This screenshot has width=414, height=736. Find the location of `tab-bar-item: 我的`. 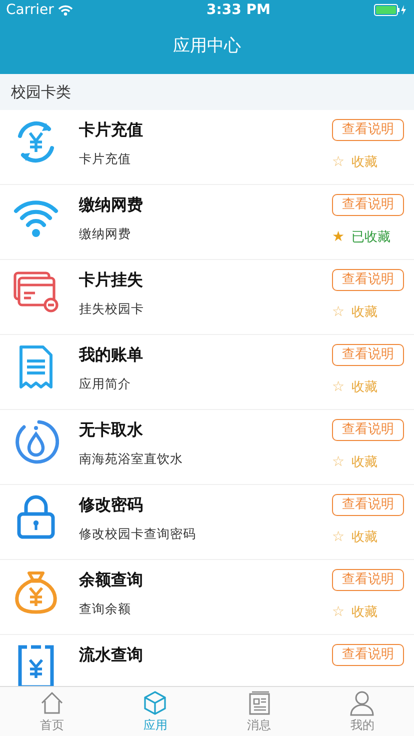

tab-bar-item: 我的 is located at coordinates (362, 711).